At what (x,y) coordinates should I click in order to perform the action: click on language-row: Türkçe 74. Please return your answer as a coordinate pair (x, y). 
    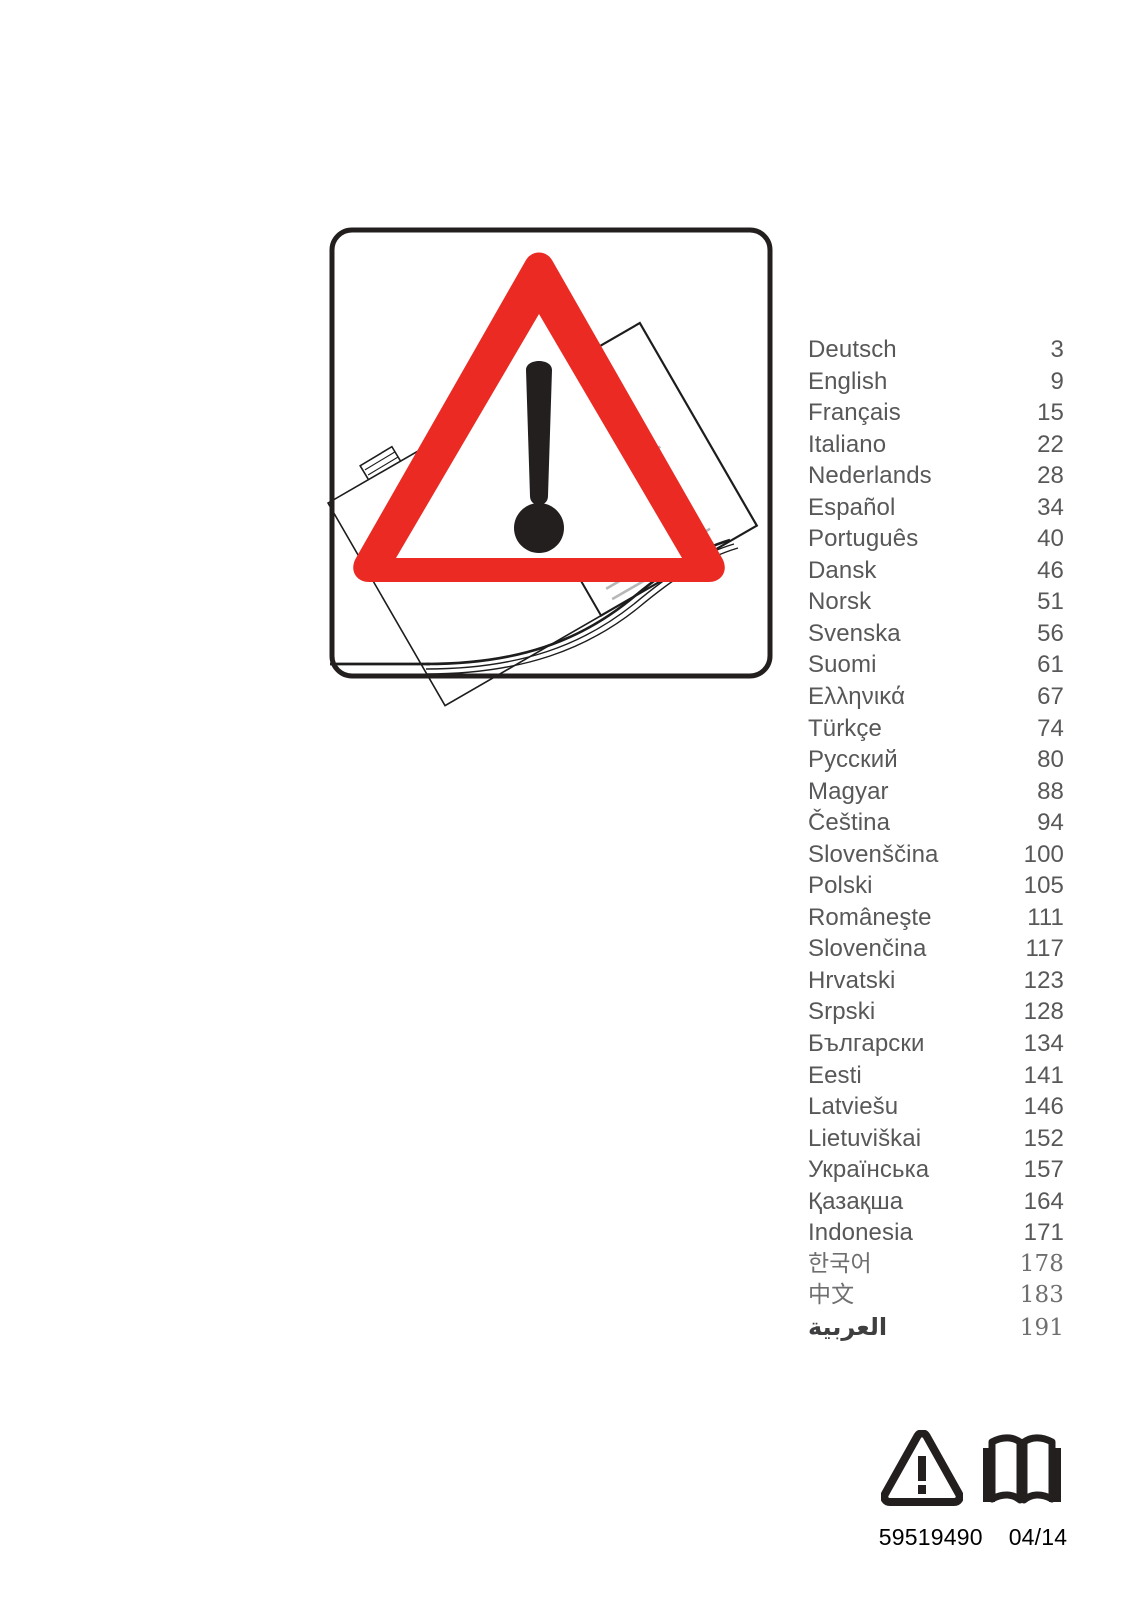
    Looking at the image, I should click on (936, 729).